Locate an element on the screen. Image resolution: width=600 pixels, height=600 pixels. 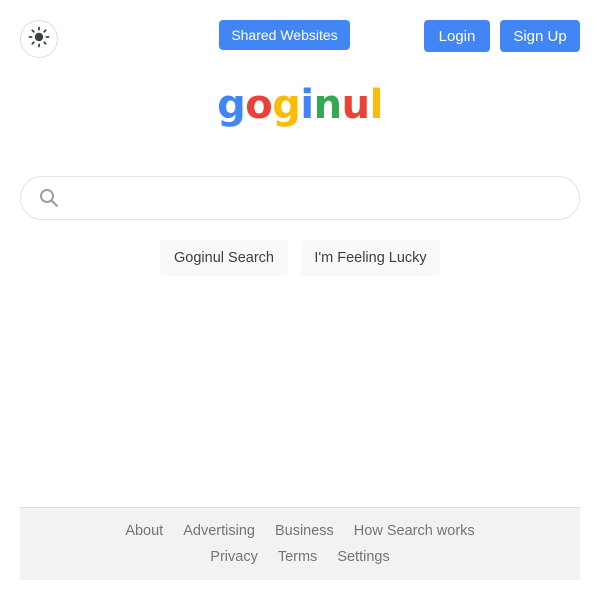
search-bar is located at coordinates (300, 198).